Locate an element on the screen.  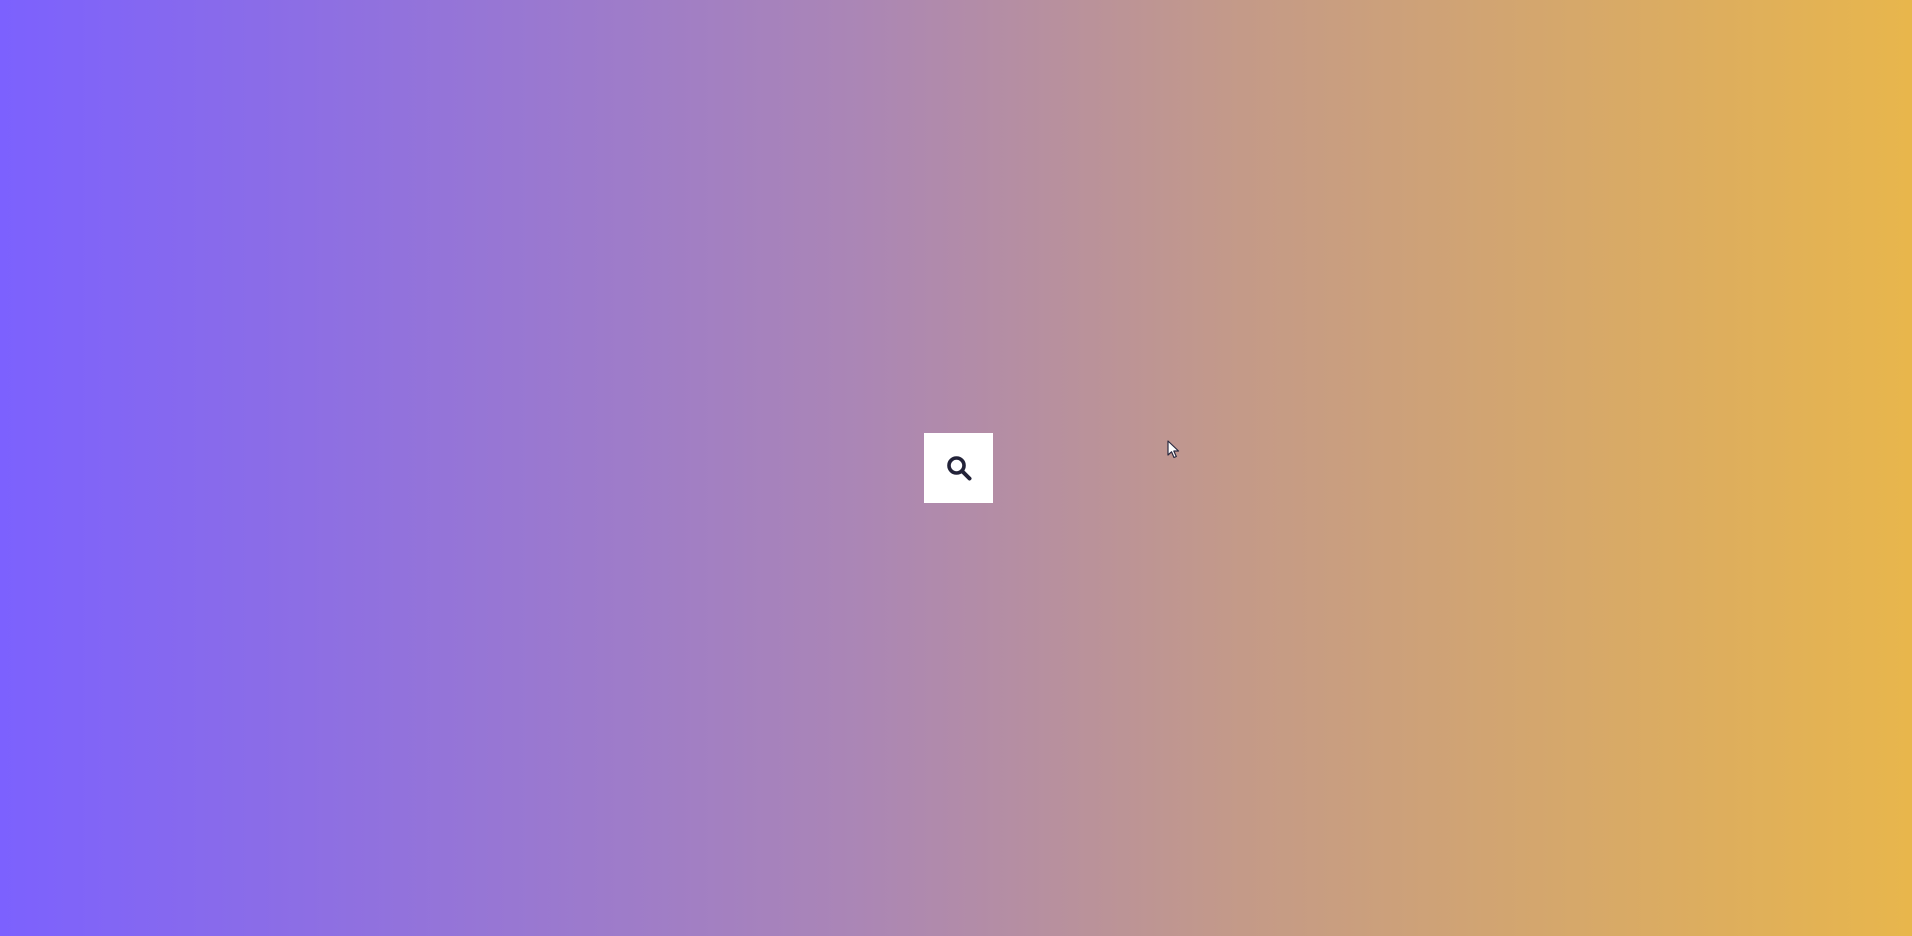
search-icon is located at coordinates (959, 468).